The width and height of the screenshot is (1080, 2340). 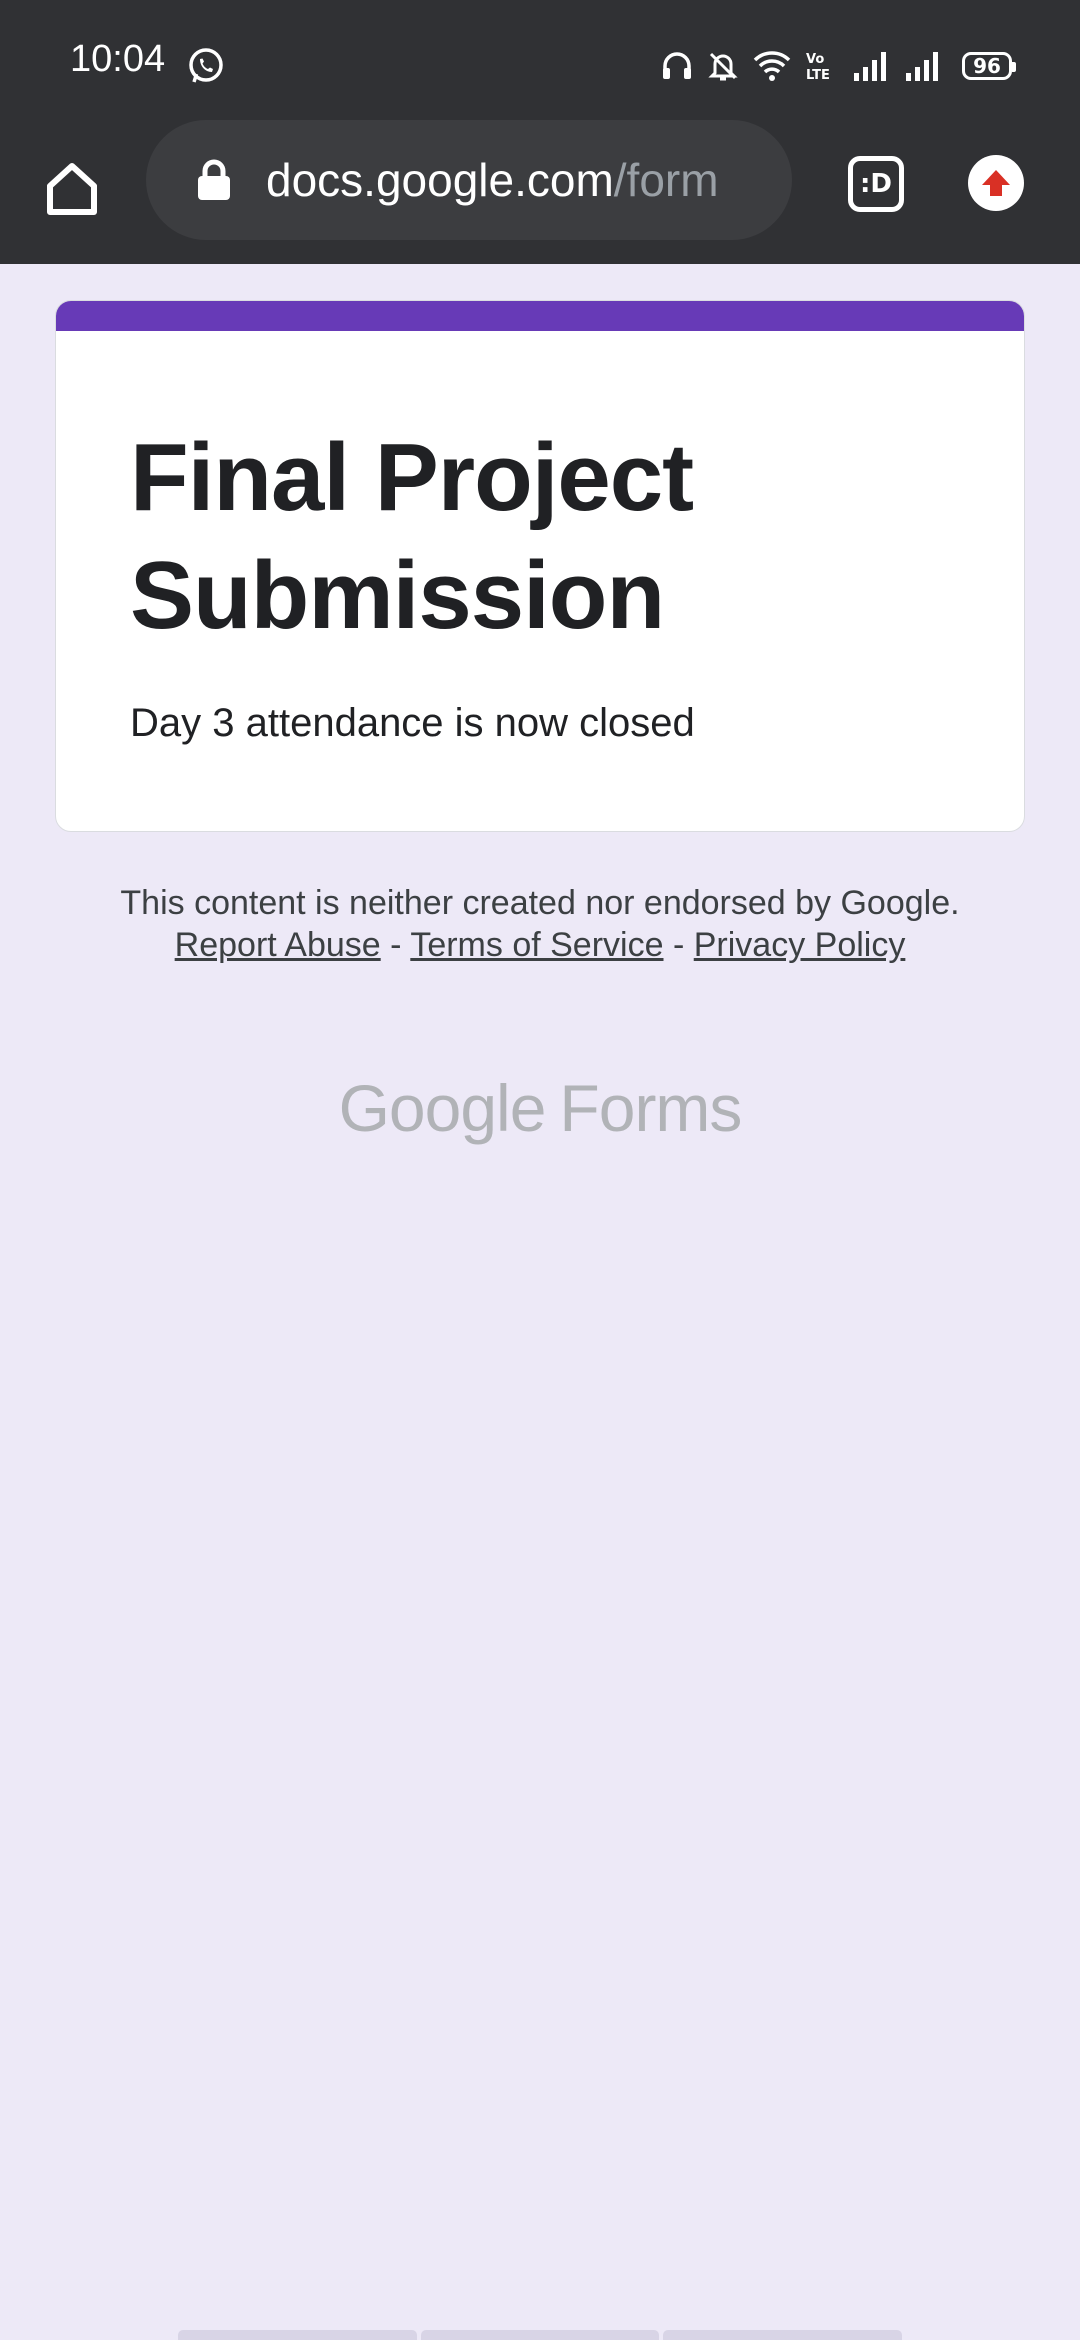 What do you see at coordinates (278, 945) in the screenshot?
I see `report-abuse-link: Report Abuse` at bounding box center [278, 945].